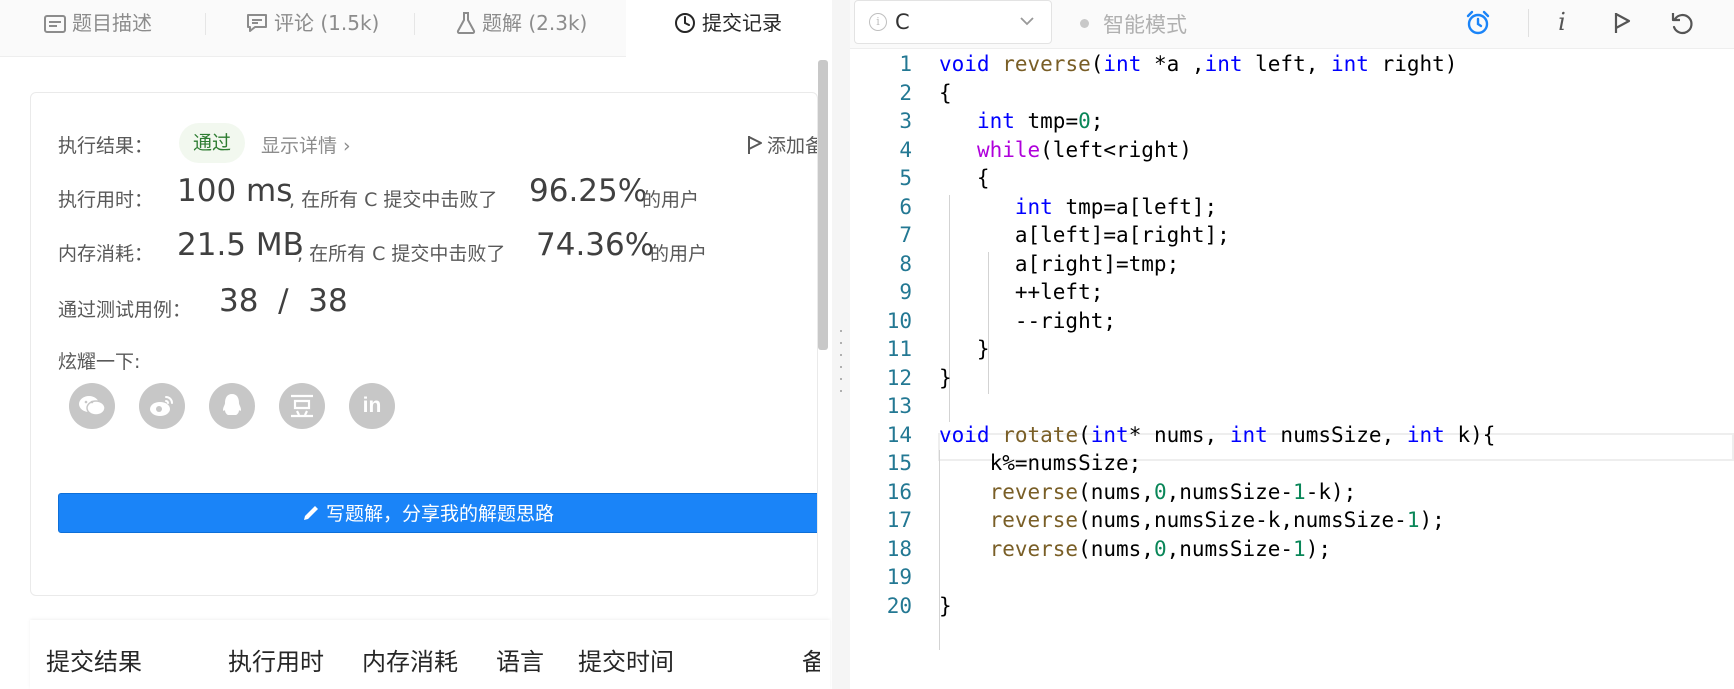 The image size is (1734, 689). Describe the element at coordinates (1562, 23) in the screenshot. I see `info-icon: i` at that location.